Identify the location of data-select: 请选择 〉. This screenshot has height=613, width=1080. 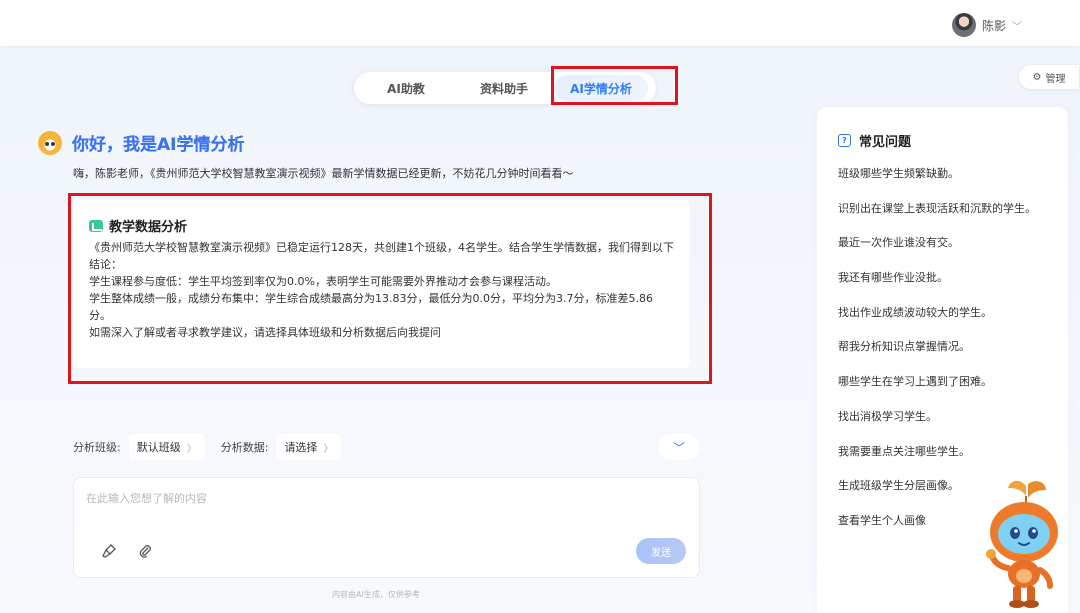
(309, 447).